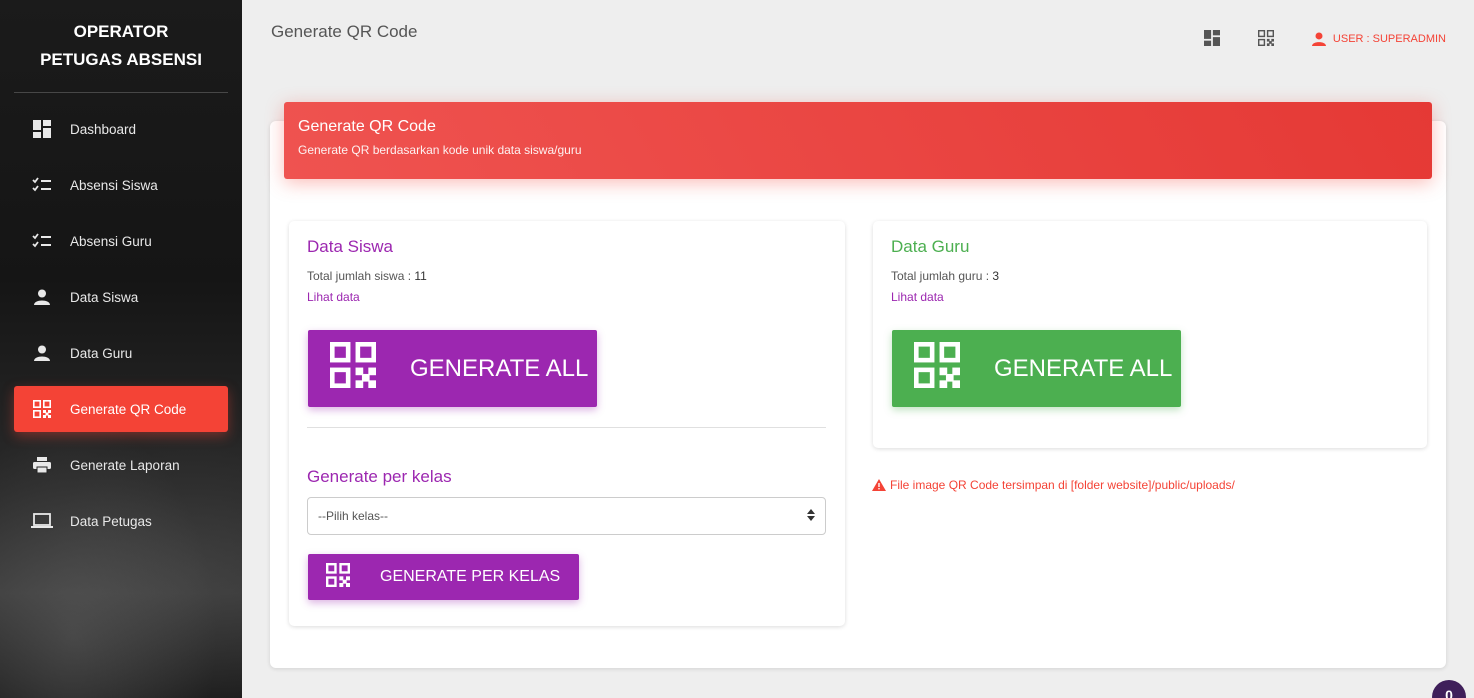 The image size is (1474, 698). Describe the element at coordinates (128, 409) in the screenshot. I see `sidebar-item-label: Generate QR Code` at that location.